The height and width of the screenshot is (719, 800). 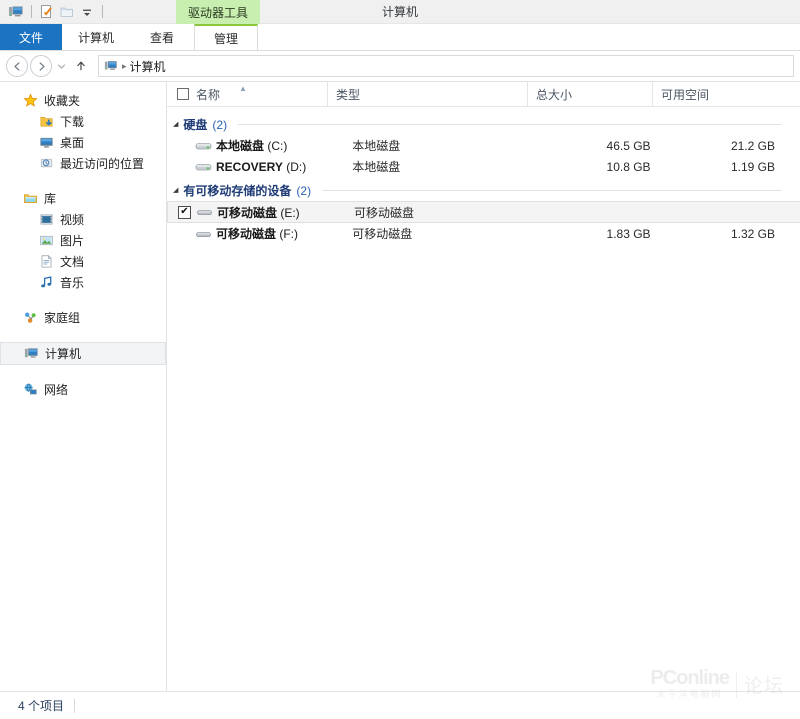 What do you see at coordinates (483, 233) in the screenshot?
I see `table-row: 可移动磁盘 (F:) 可移动磁盘 1.83 GB 1.32 GB` at bounding box center [483, 233].